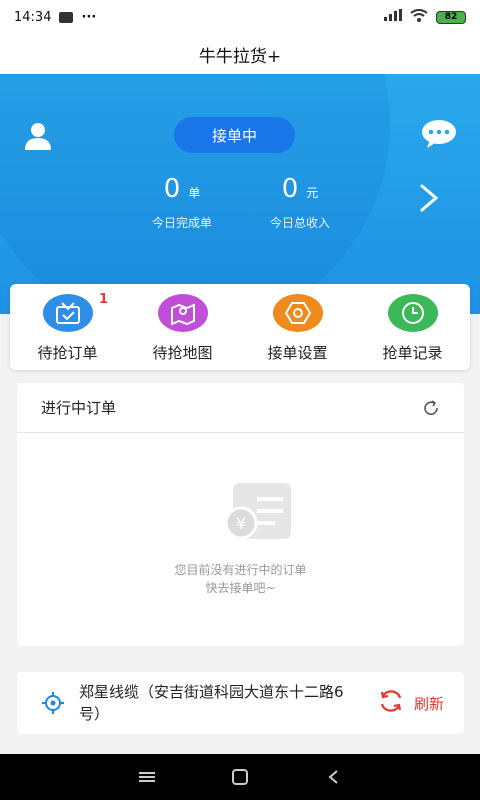 Image resolution: width=480 pixels, height=800 pixels. Describe the element at coordinates (240, 17) in the screenshot. I see `status-bar: 14:34 ··· 82` at that location.